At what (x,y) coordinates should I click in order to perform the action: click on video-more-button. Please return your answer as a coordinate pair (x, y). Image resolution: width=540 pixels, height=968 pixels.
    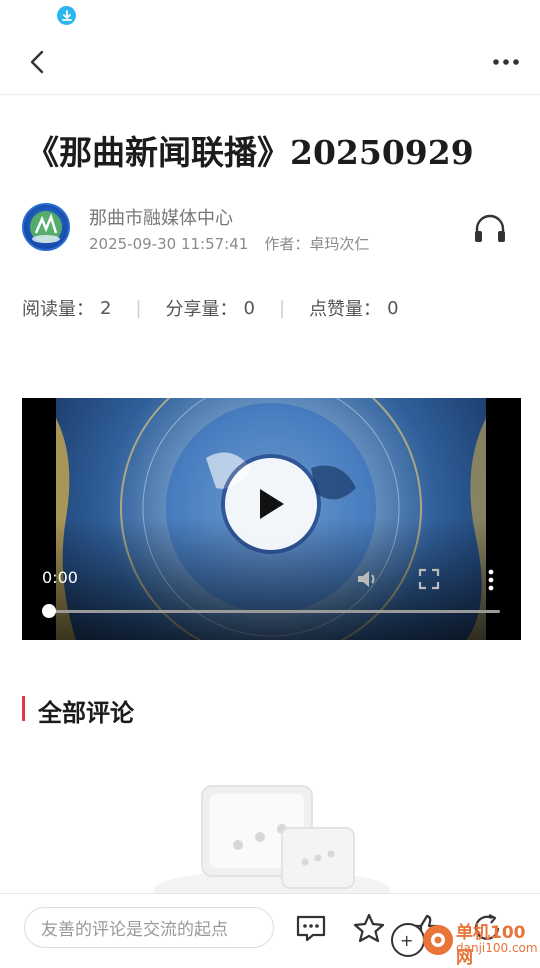
    Looking at the image, I should click on (491, 580).